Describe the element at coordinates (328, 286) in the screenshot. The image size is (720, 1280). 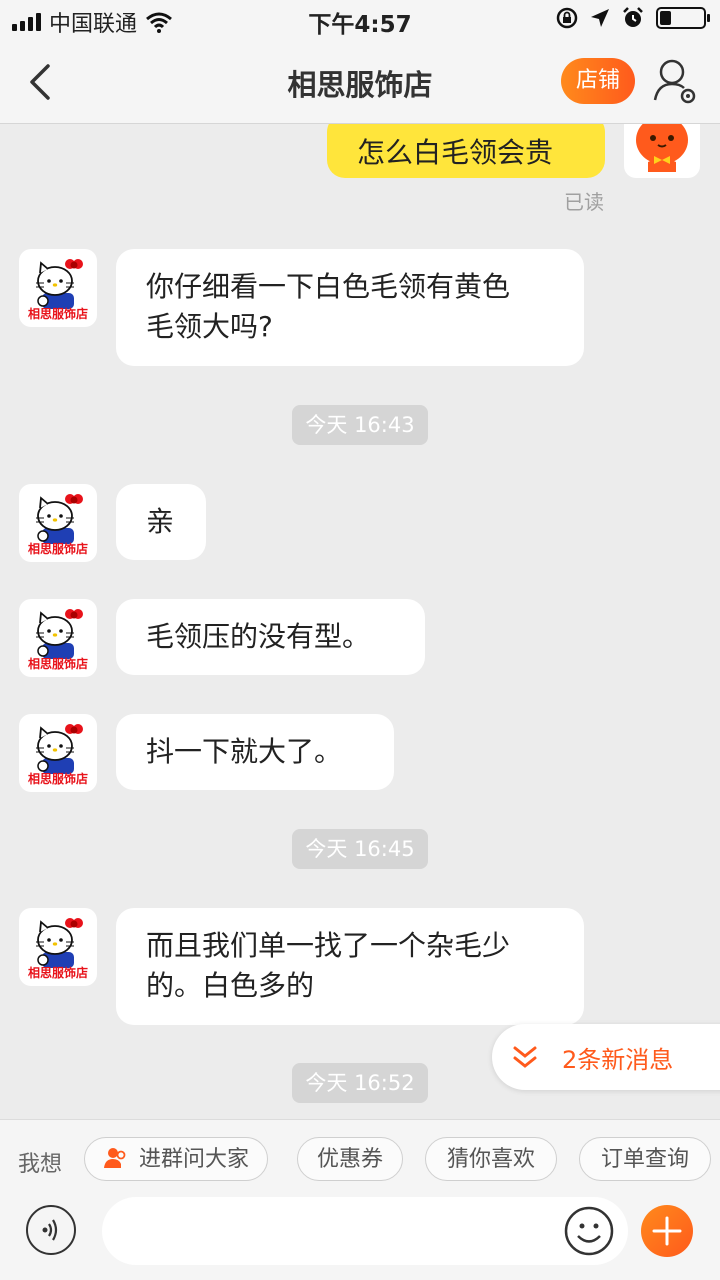
I see `message-text-line: 你仔细看一下白色毛领有黄色` at that location.